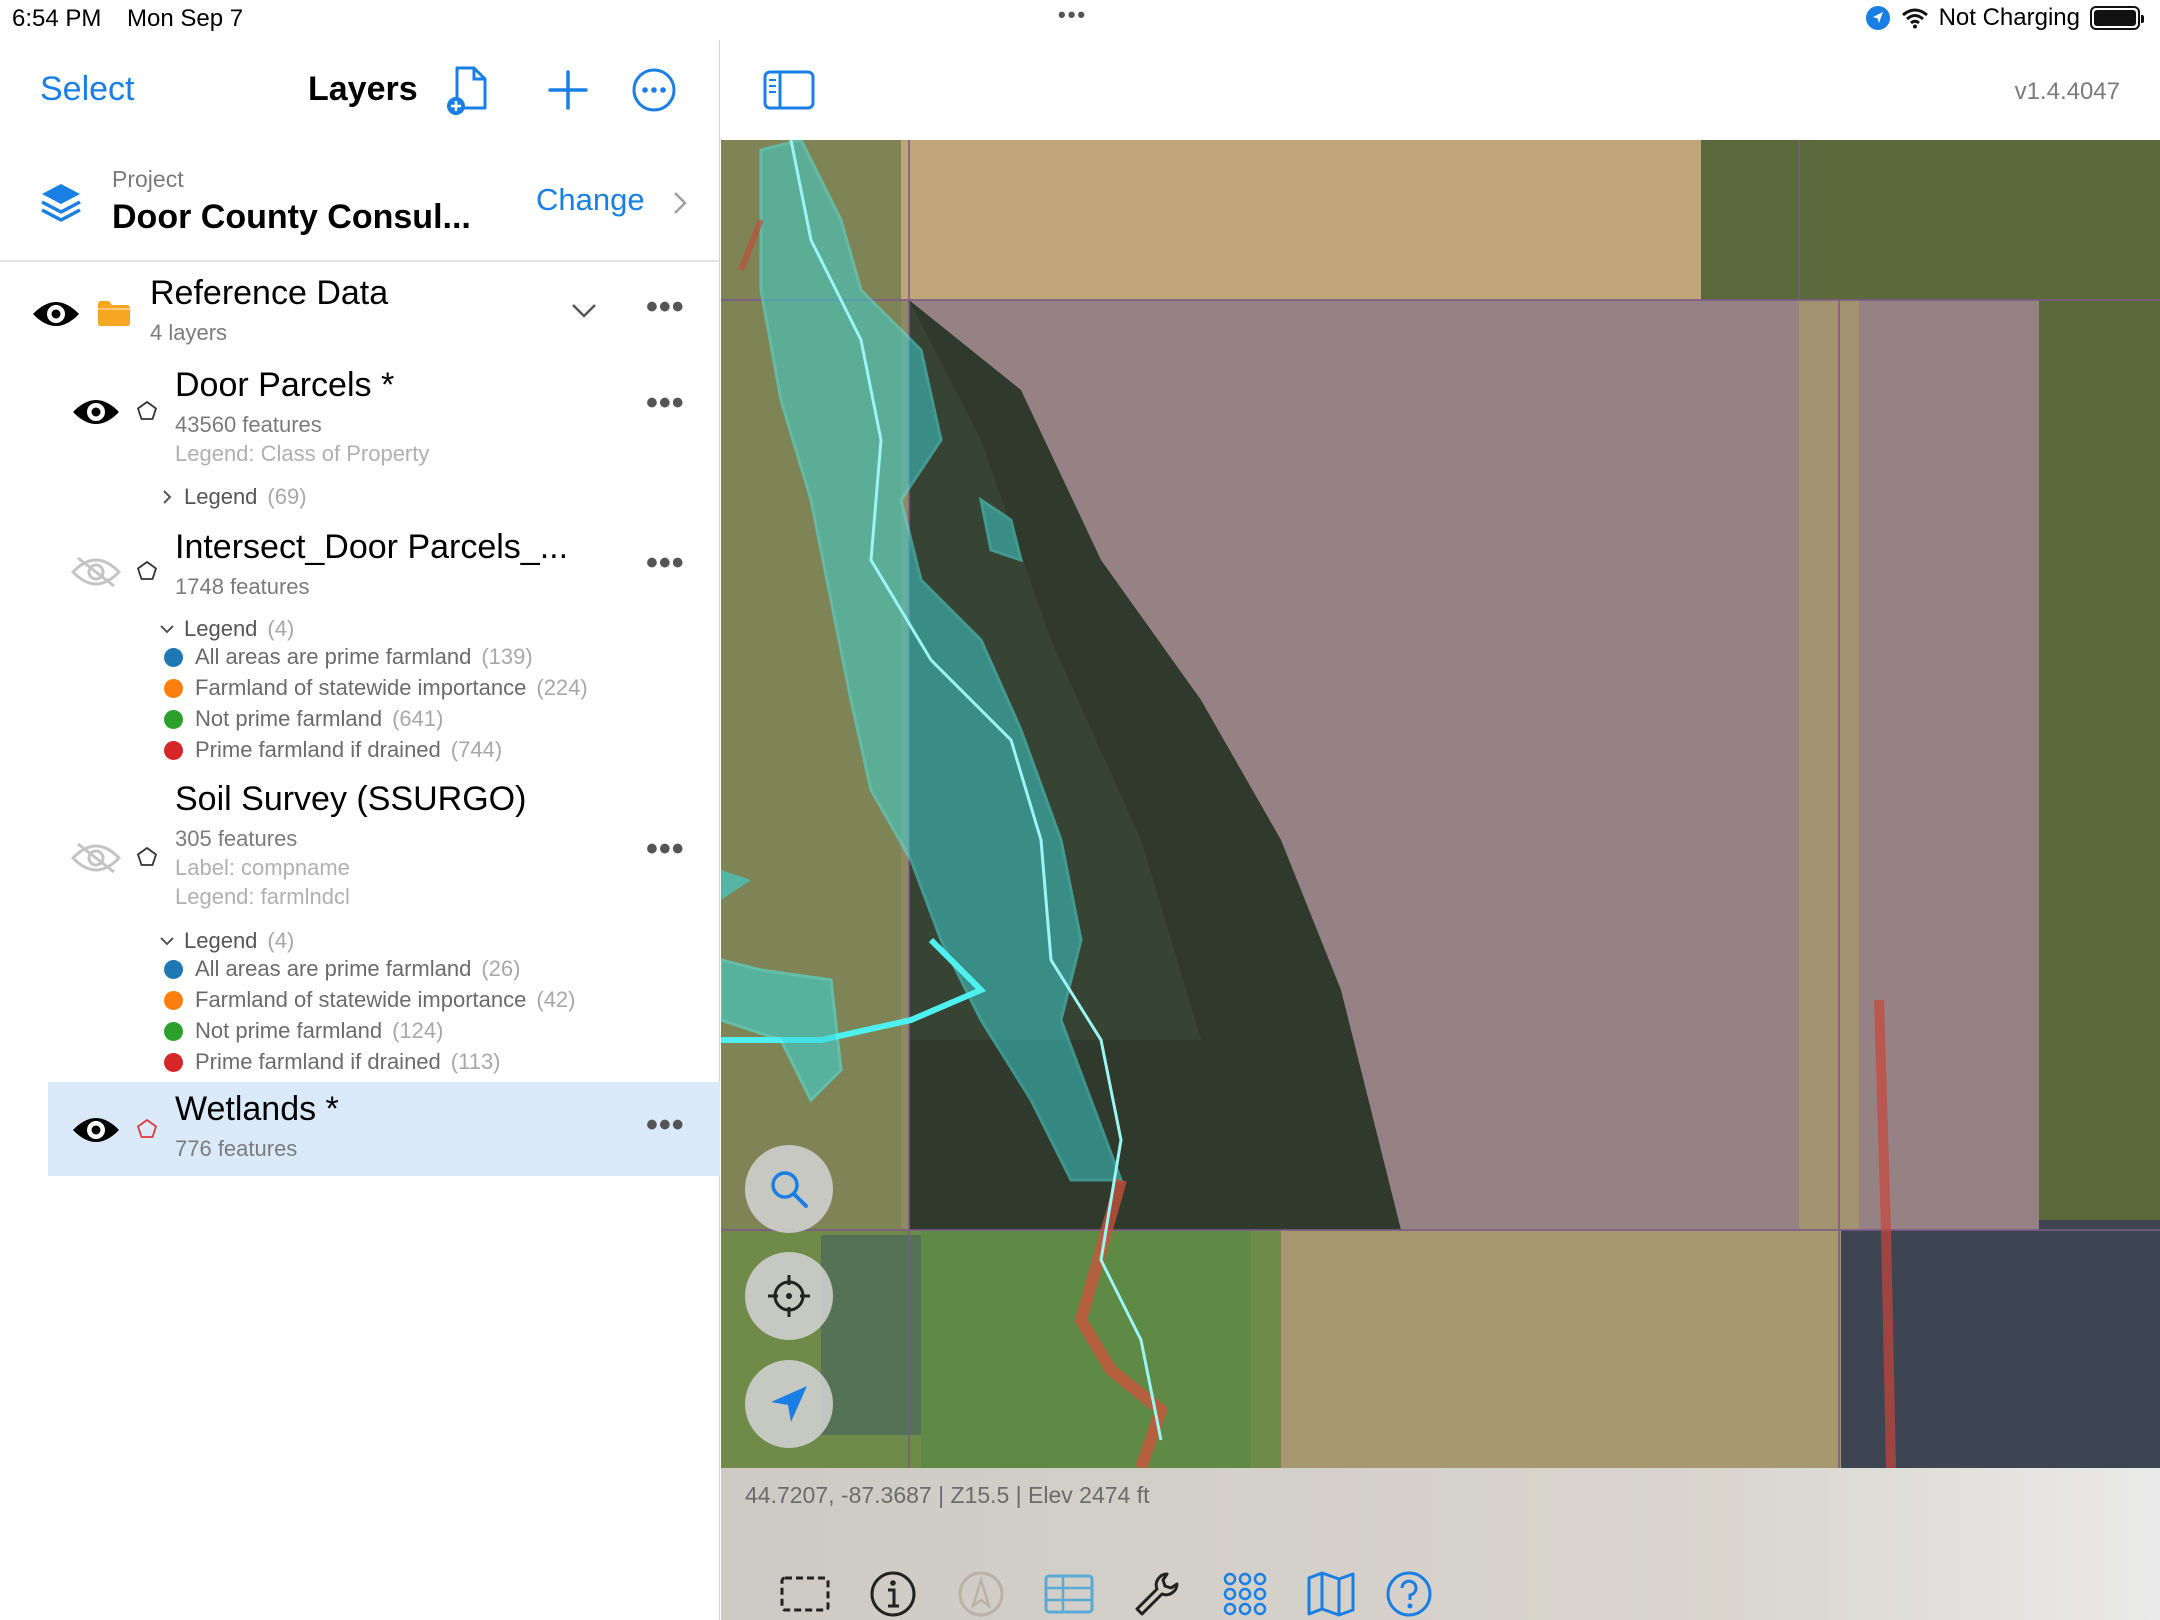  I want to click on plus-icon, so click(568, 90).